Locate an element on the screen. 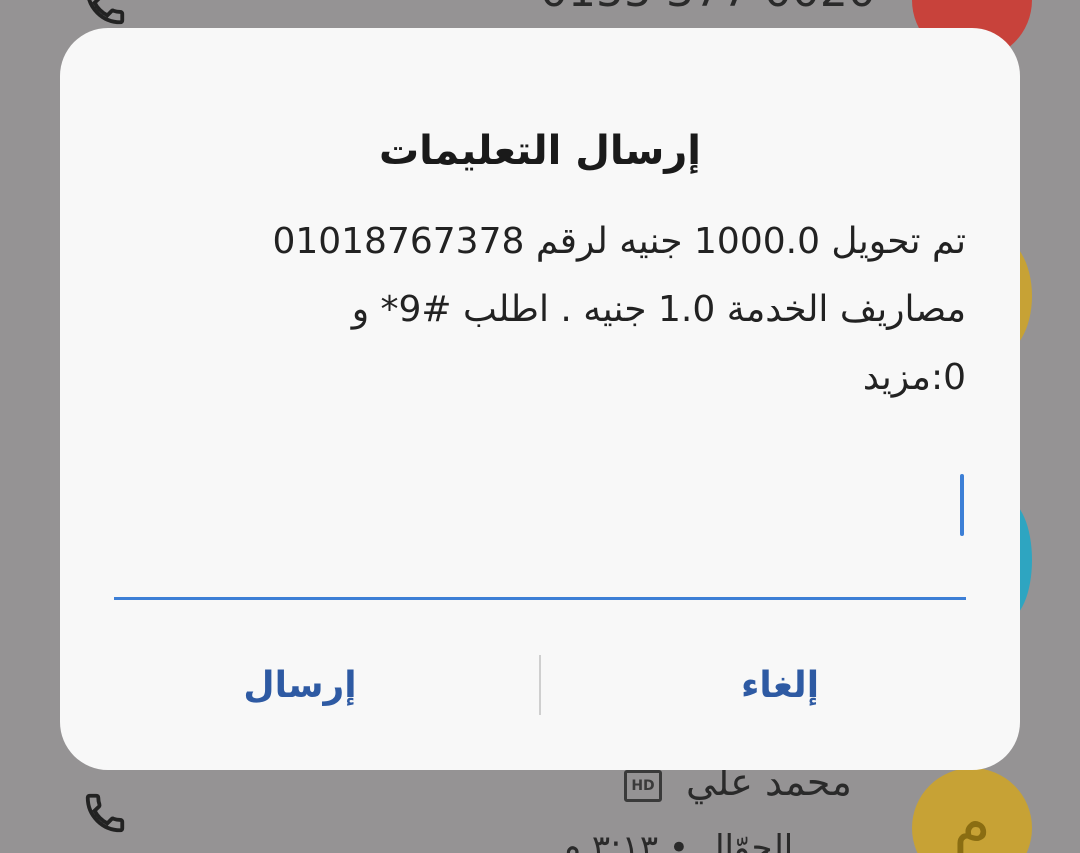  send-button: إرسال is located at coordinates (300, 686).